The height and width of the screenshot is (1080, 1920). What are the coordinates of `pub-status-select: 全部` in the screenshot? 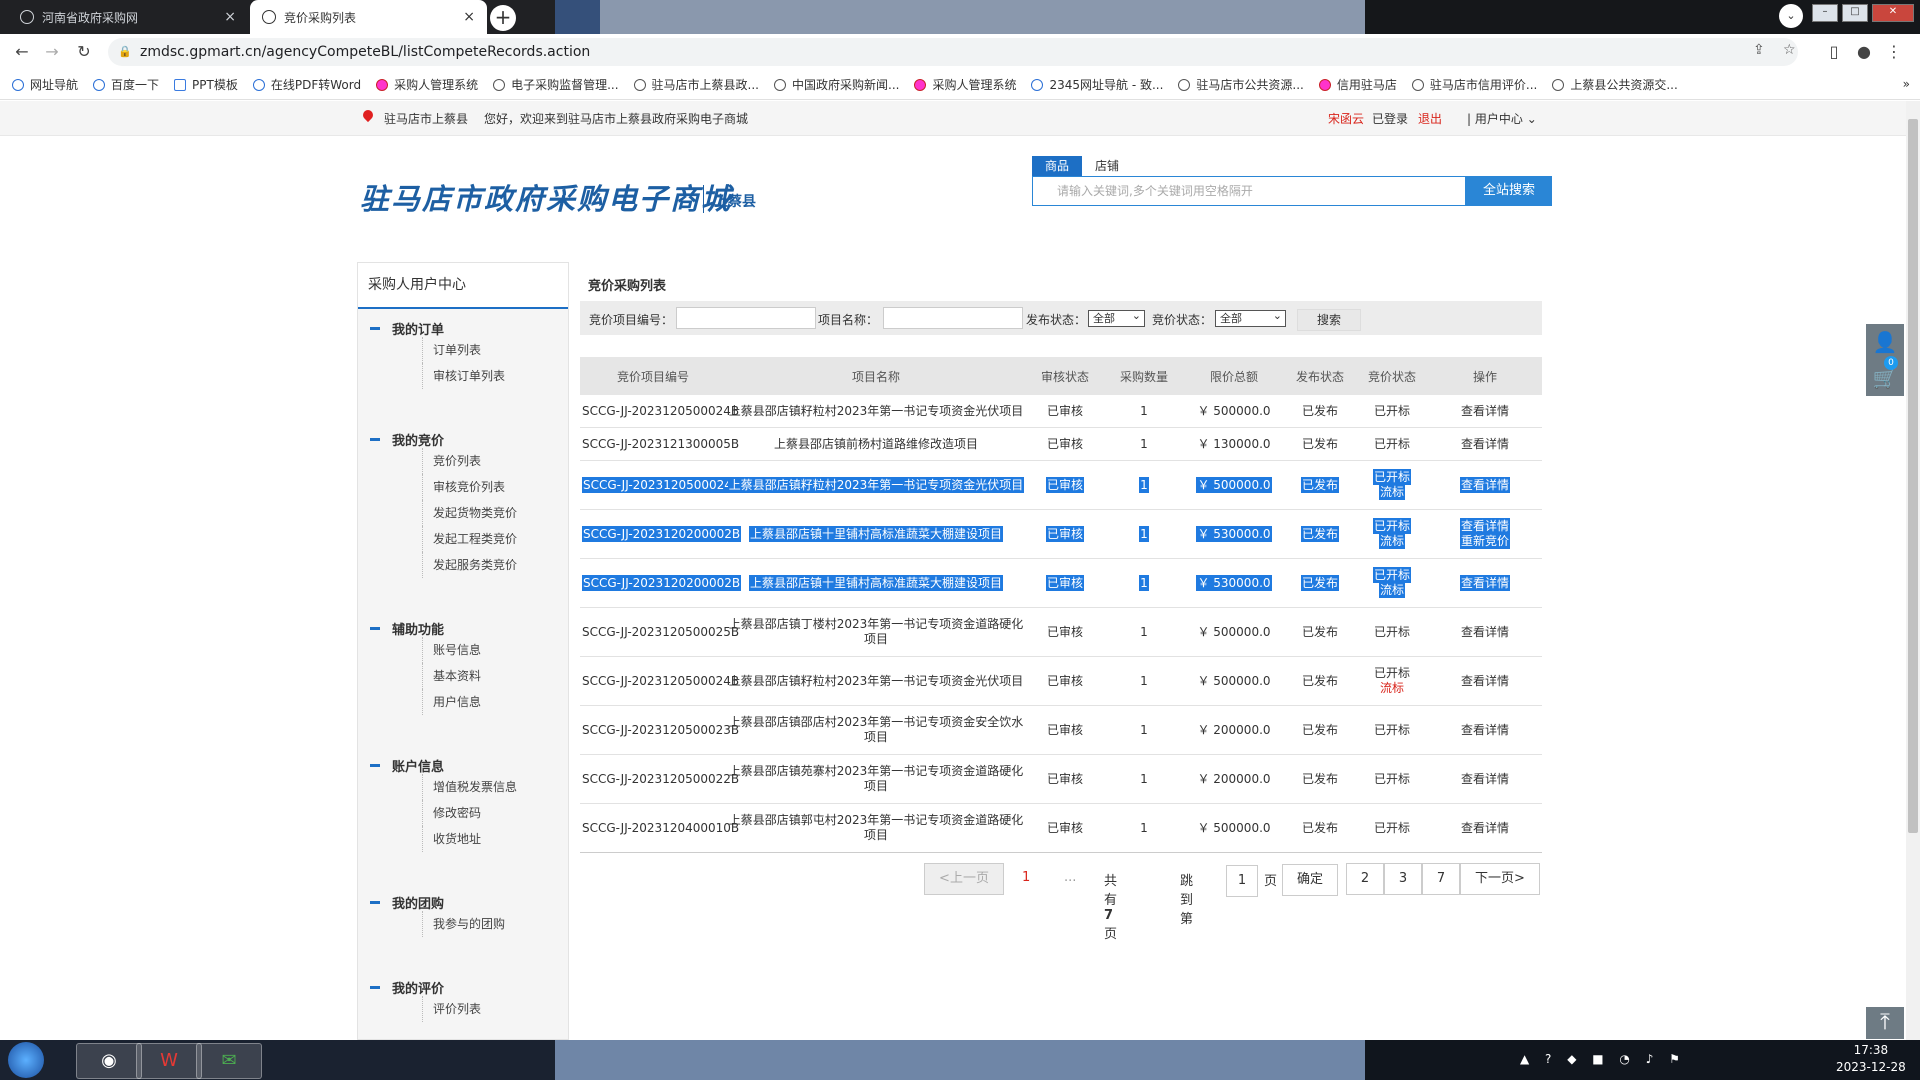 It's located at (1116, 317).